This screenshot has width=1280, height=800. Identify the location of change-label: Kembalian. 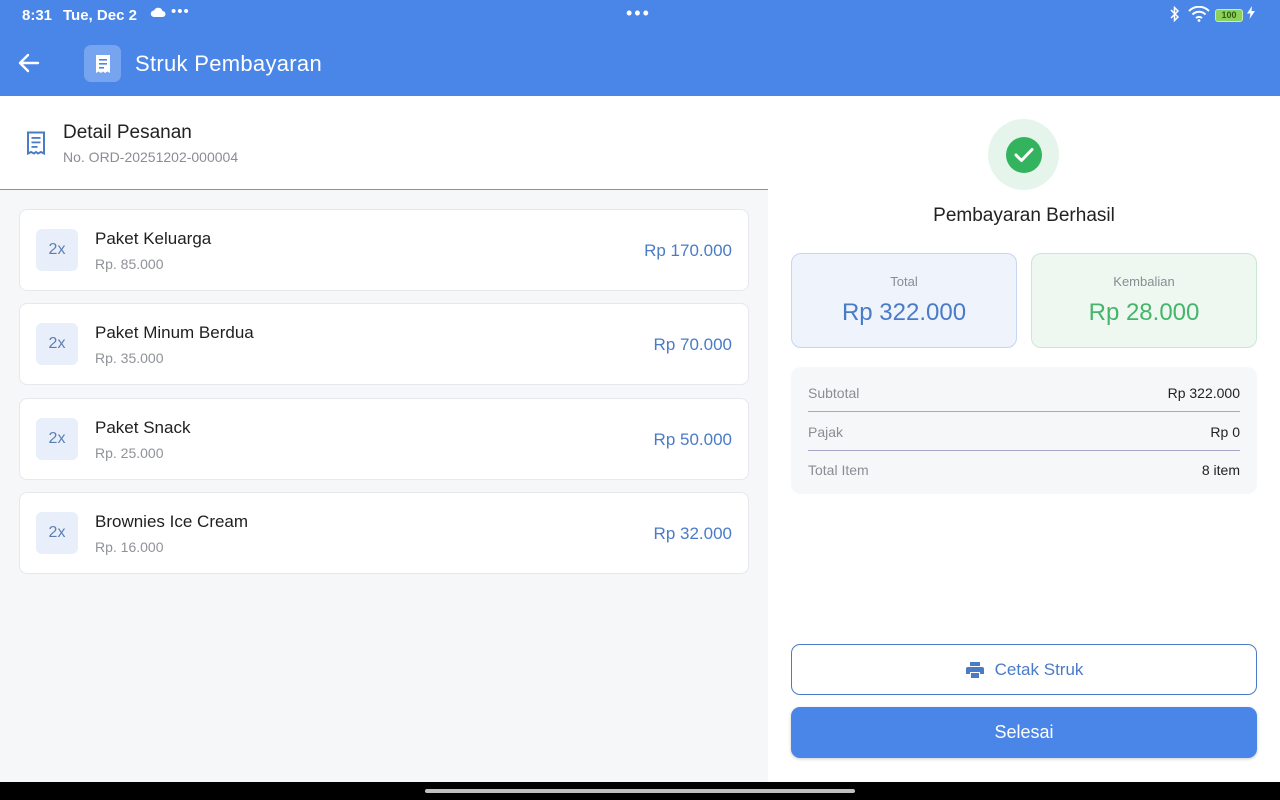
(1144, 281).